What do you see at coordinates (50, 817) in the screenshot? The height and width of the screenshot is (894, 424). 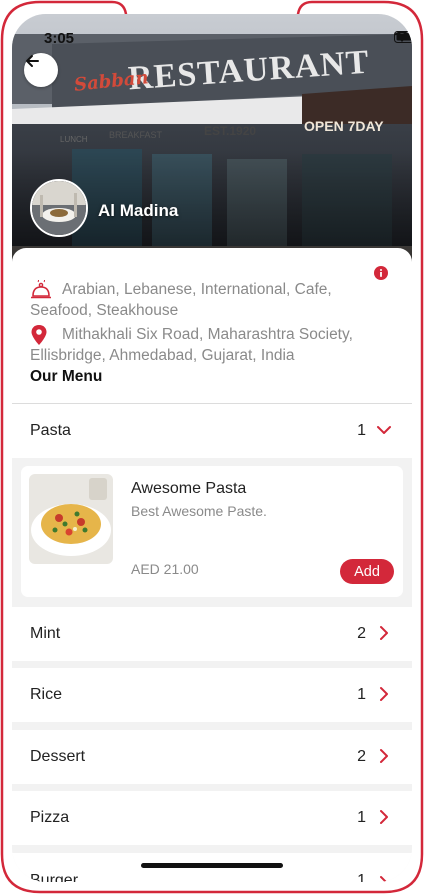 I see `category-name: Pizza` at bounding box center [50, 817].